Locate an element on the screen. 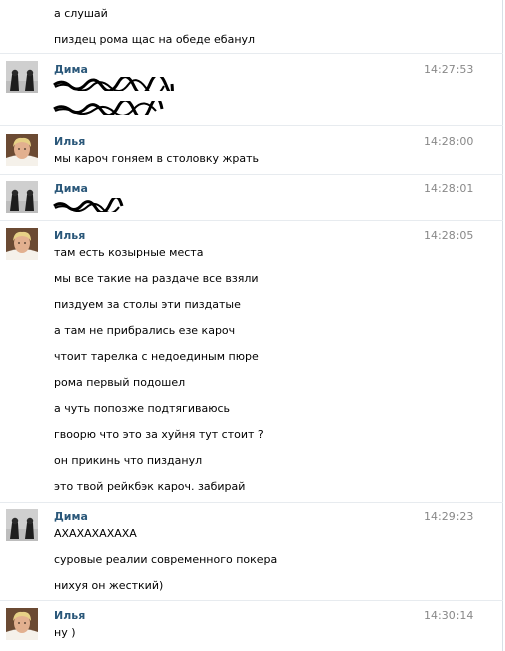 Image resolution: width=505 pixels, height=651 pixels. message-text: а слушай is located at coordinates (81, 13).